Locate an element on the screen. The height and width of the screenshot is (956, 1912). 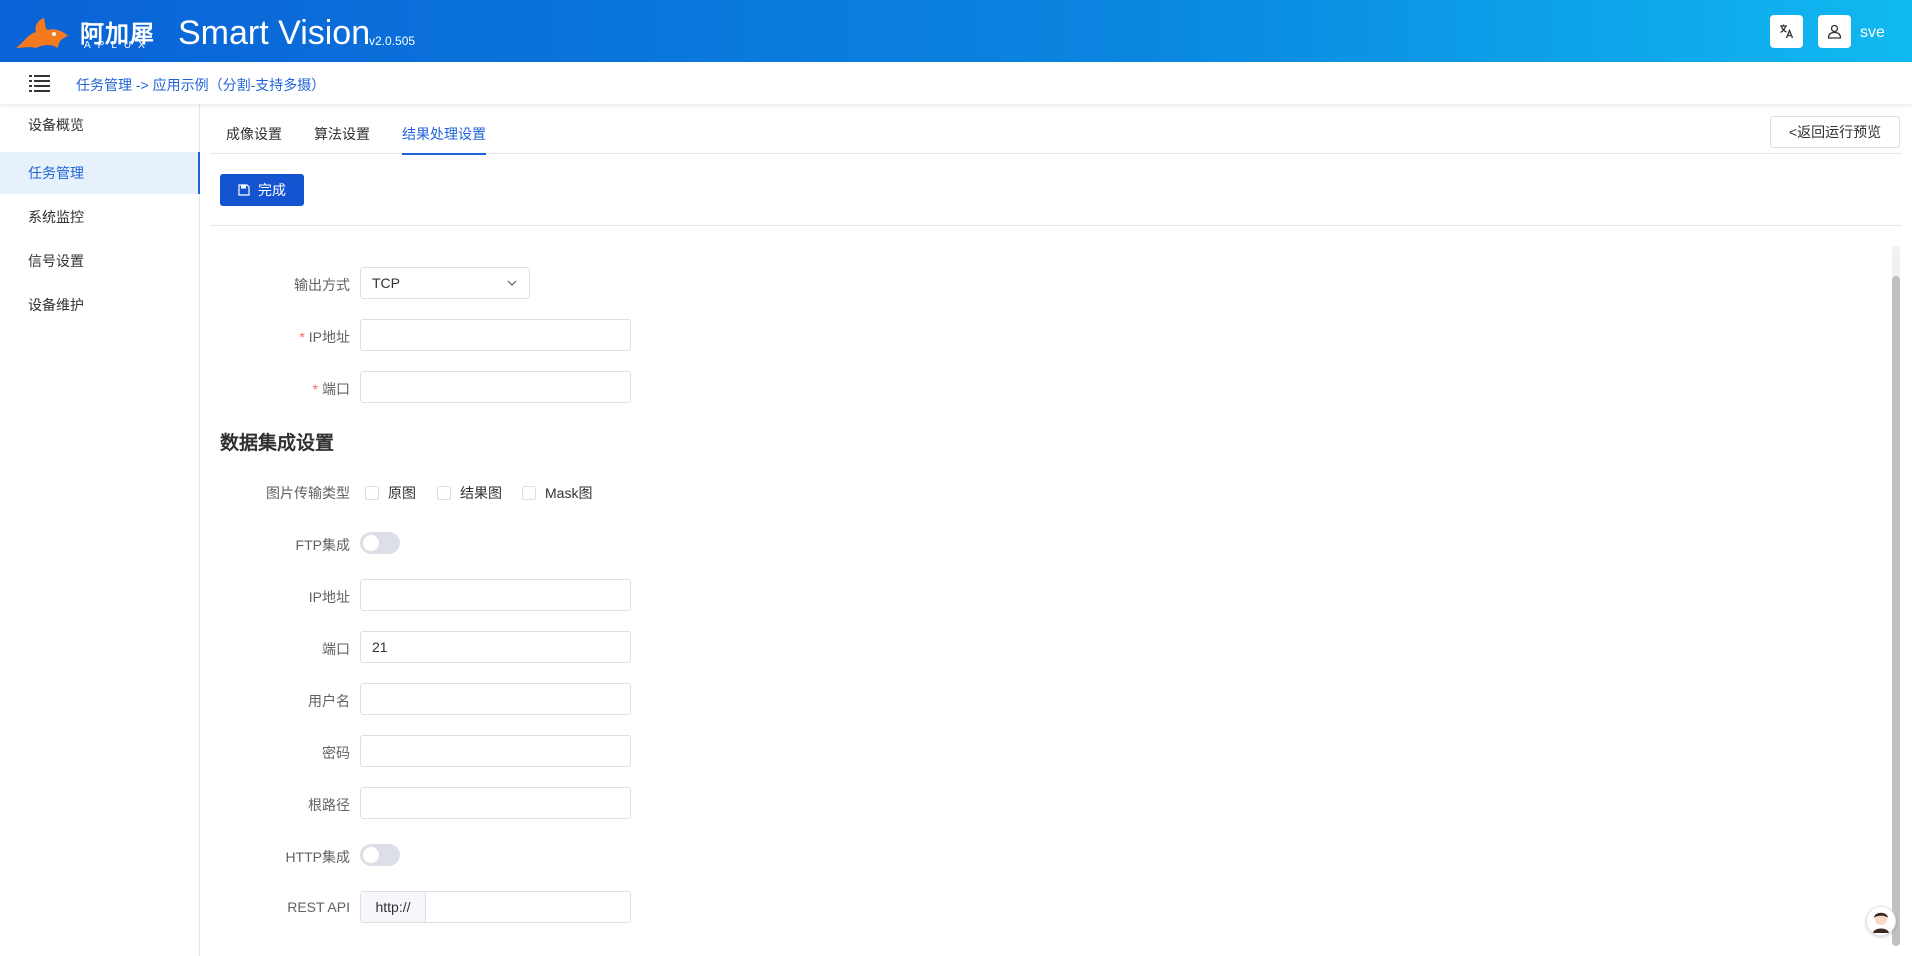
output-method-label: 输出方式 is located at coordinates (322, 285).